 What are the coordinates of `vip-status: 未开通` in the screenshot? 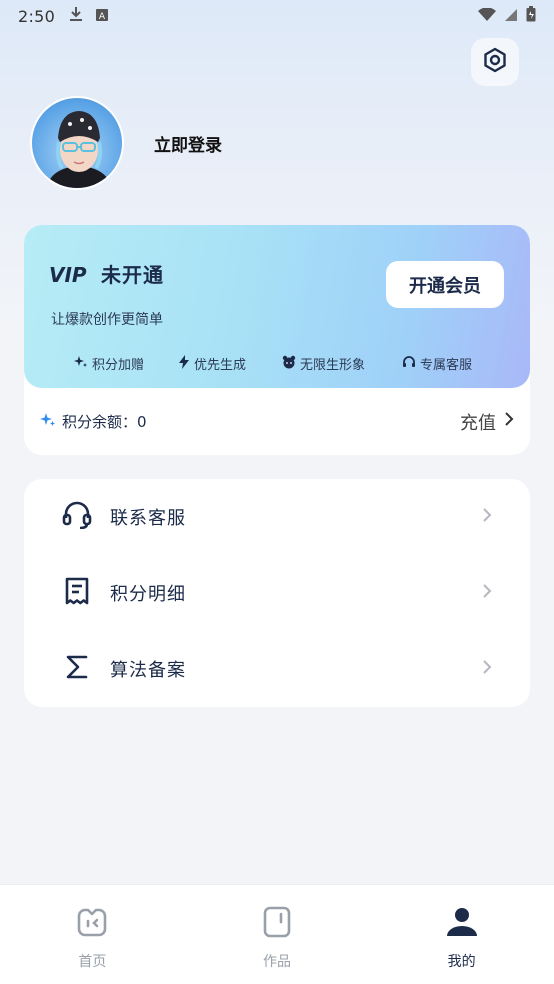 It's located at (132, 275).